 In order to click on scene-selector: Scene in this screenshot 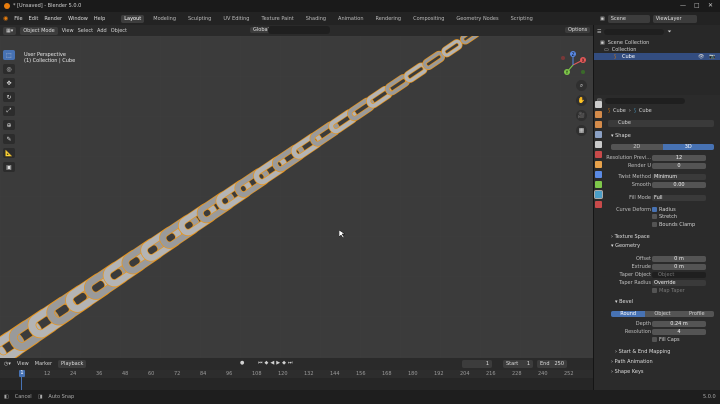, I will do `click(628, 19)`.